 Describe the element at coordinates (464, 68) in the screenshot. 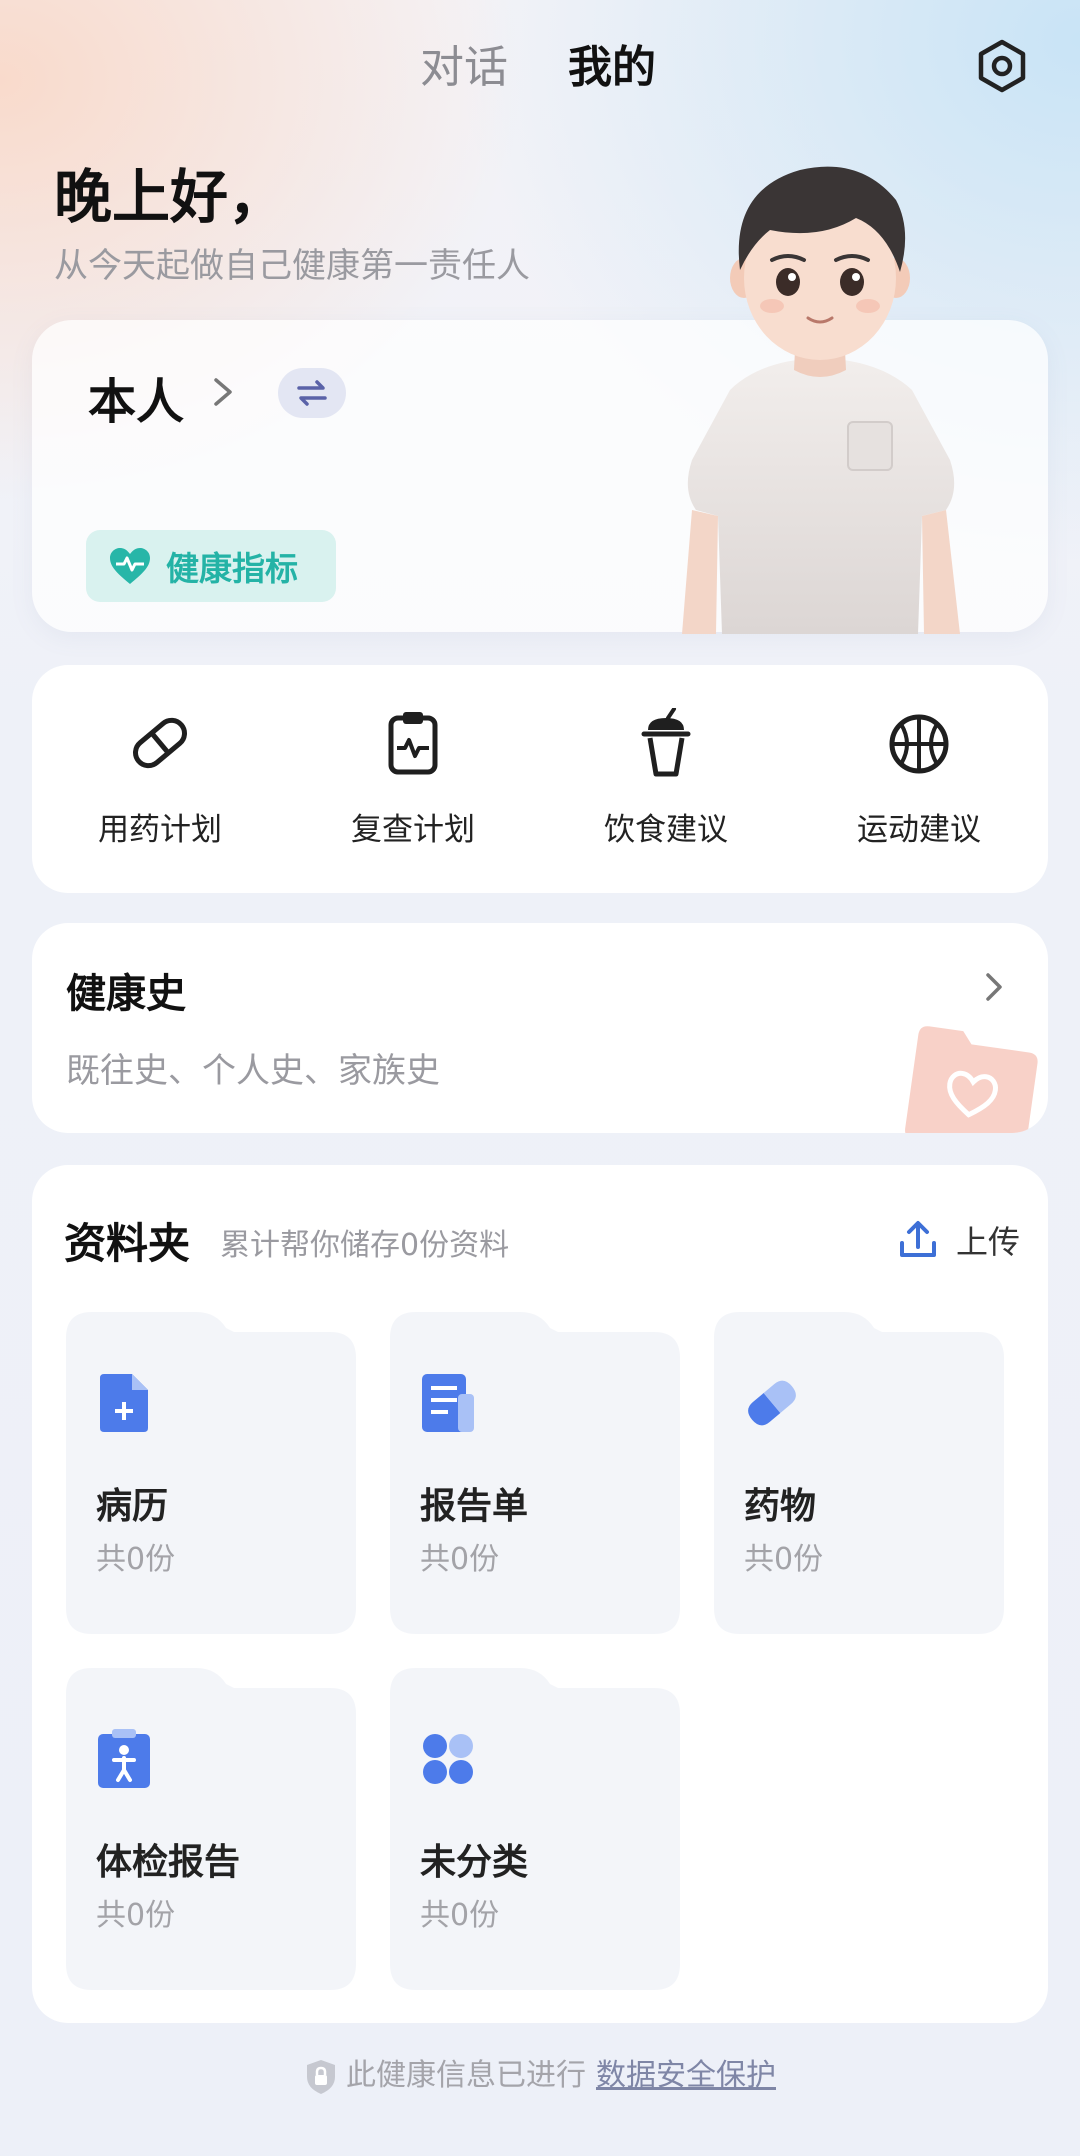

I see `tab-chat: 对话` at that location.